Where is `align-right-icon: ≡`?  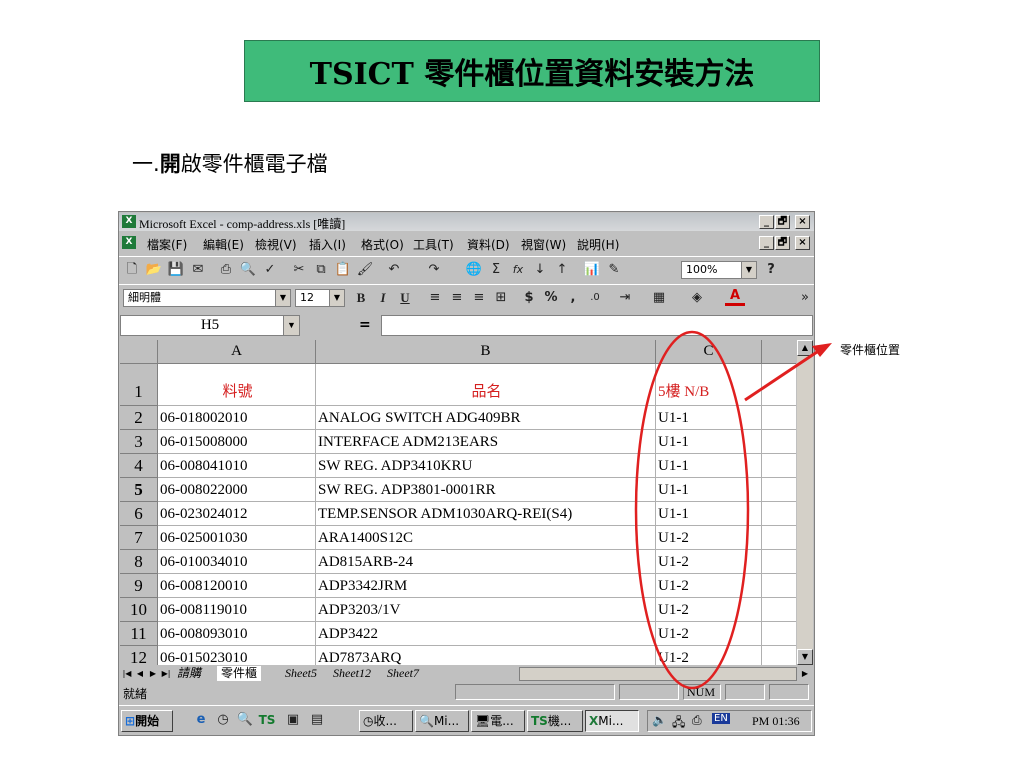
align-right-icon: ≡ is located at coordinates (479, 298).